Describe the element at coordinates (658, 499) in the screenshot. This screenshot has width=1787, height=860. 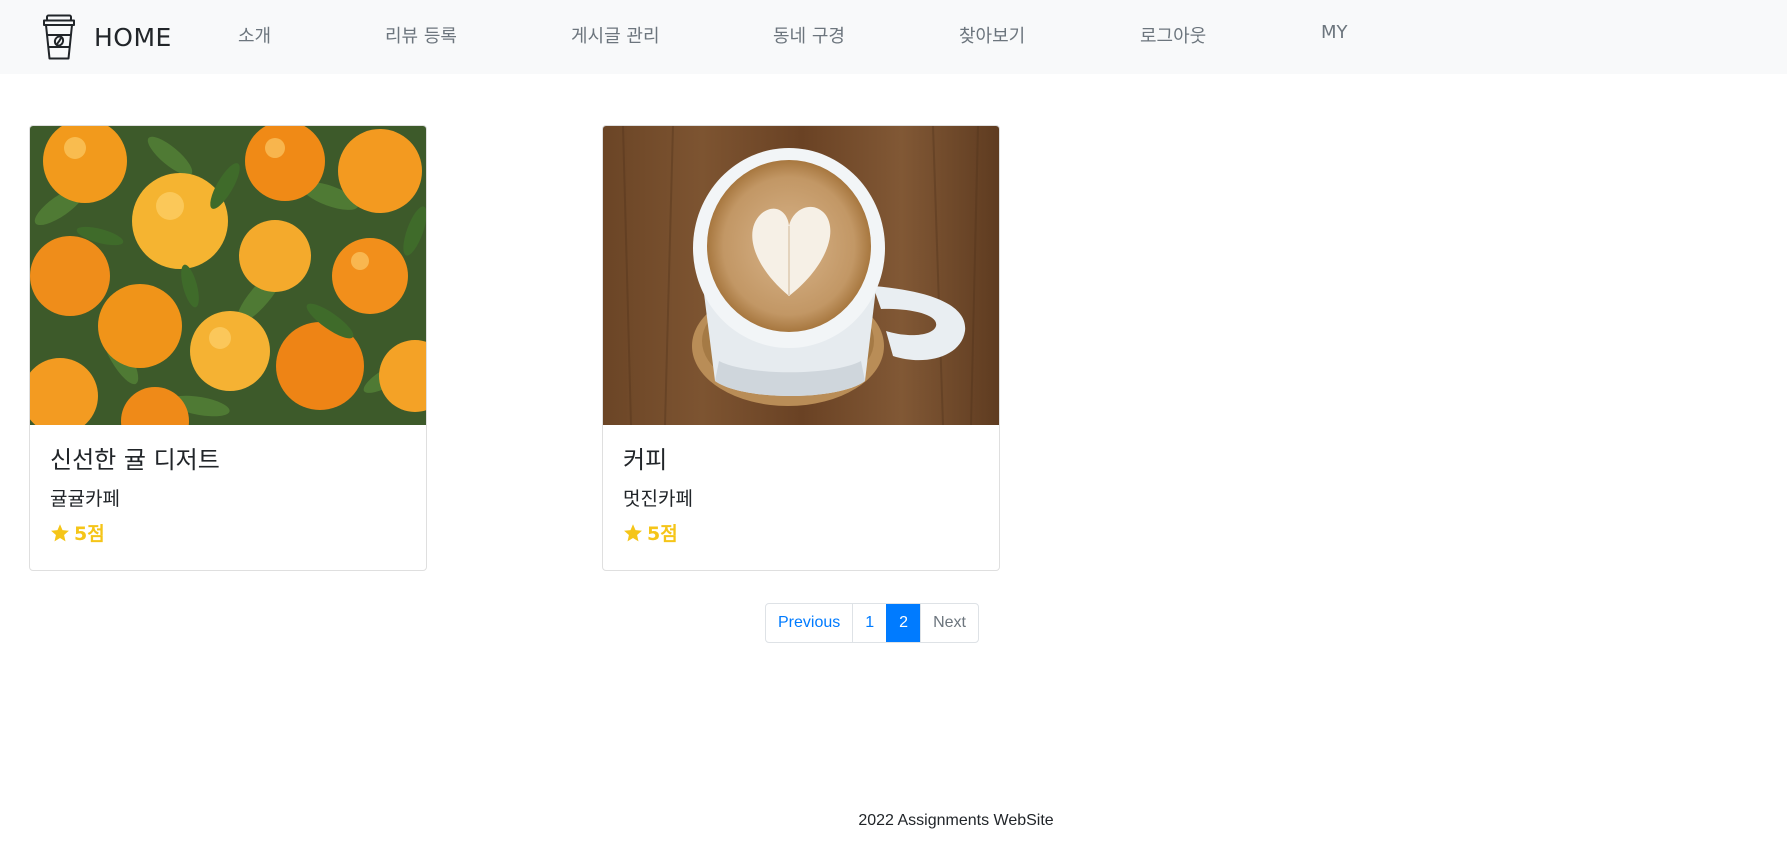
I see `card-cafe-name: 멋진카페` at that location.